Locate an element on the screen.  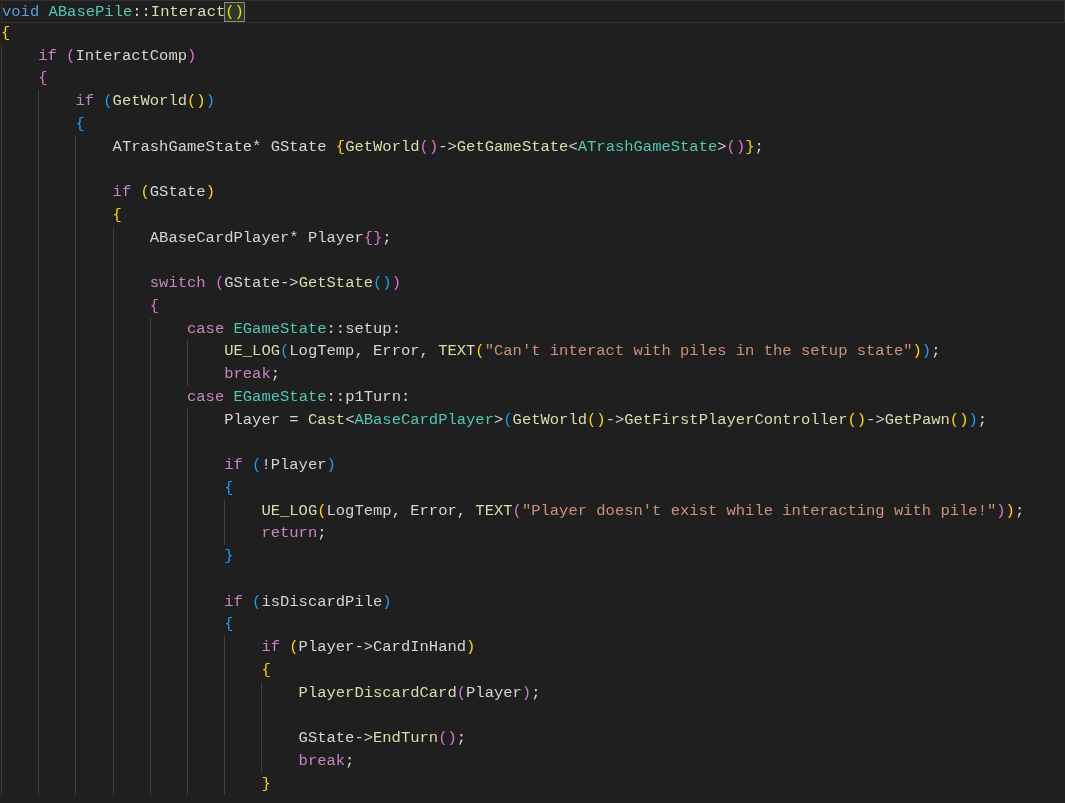
code-line: if (GetWorld()) is located at coordinates (145, 101).